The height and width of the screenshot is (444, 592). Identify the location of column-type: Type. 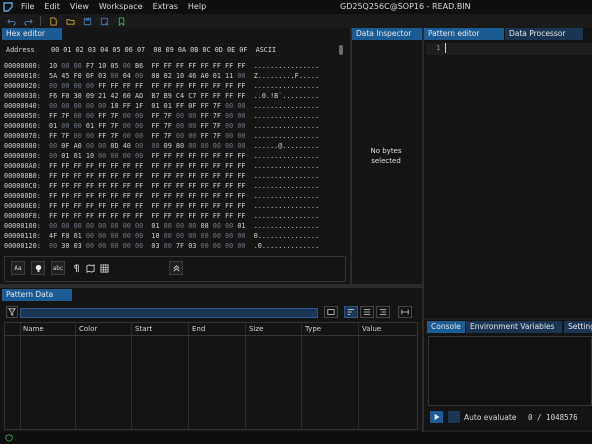
(313, 329).